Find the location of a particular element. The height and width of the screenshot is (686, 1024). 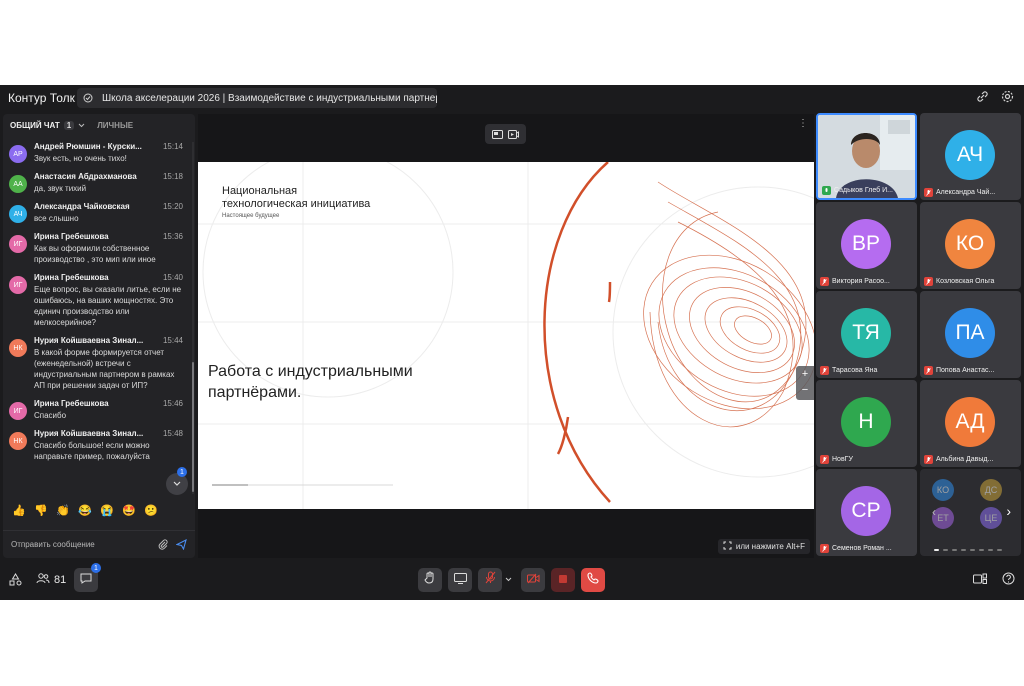

participant-name: Козловская Ольга is located at coordinates (965, 281).